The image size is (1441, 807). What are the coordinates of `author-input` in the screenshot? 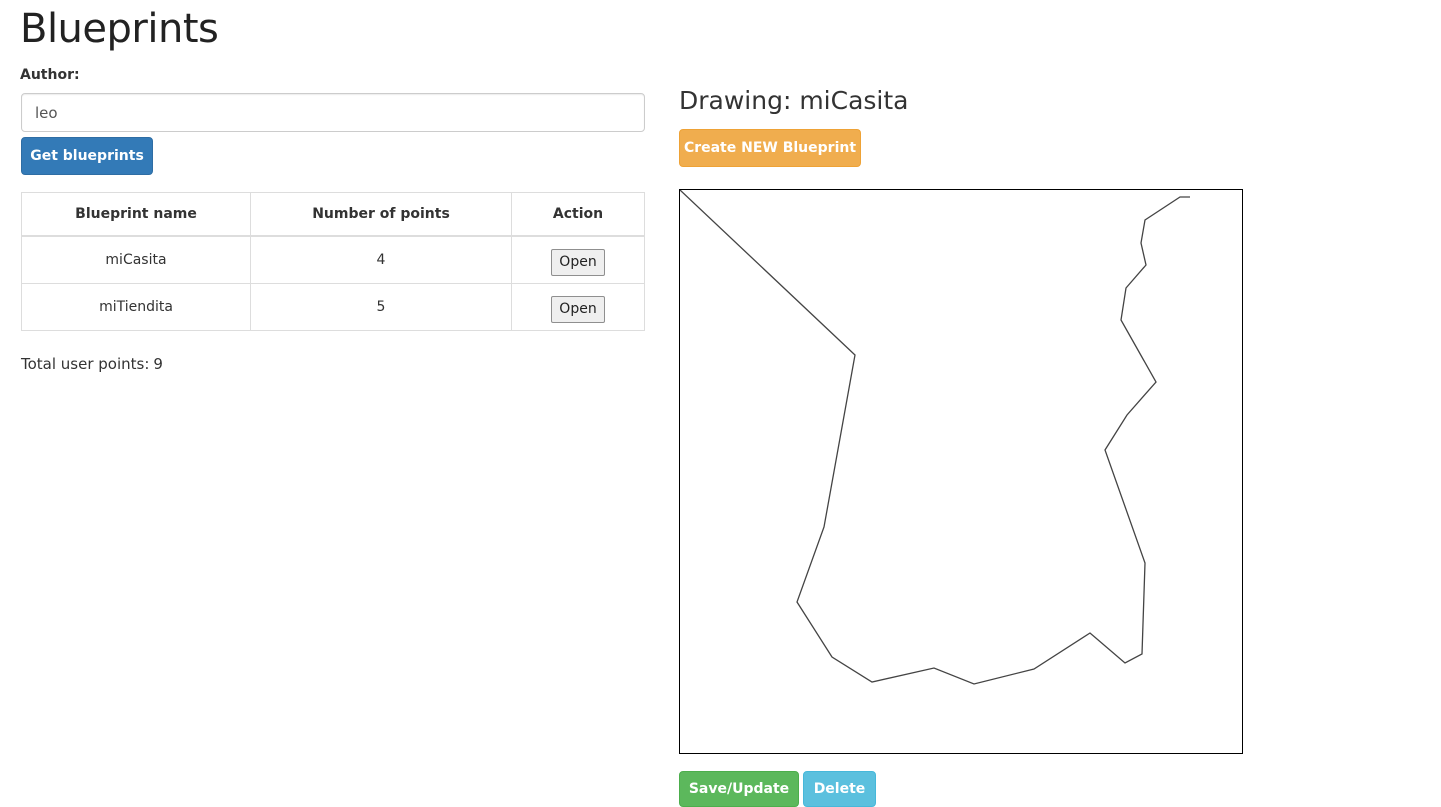 It's located at (333, 112).